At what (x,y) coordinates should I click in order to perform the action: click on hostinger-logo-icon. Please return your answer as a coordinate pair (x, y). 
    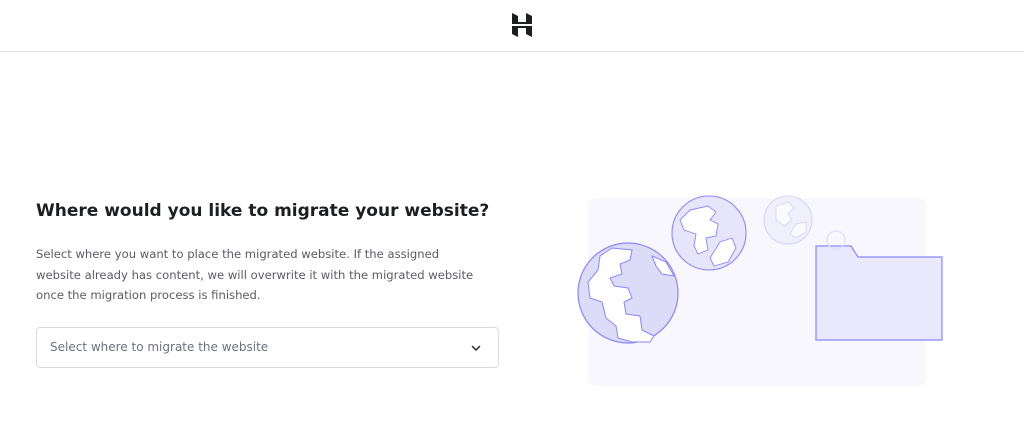
    Looking at the image, I should click on (522, 25).